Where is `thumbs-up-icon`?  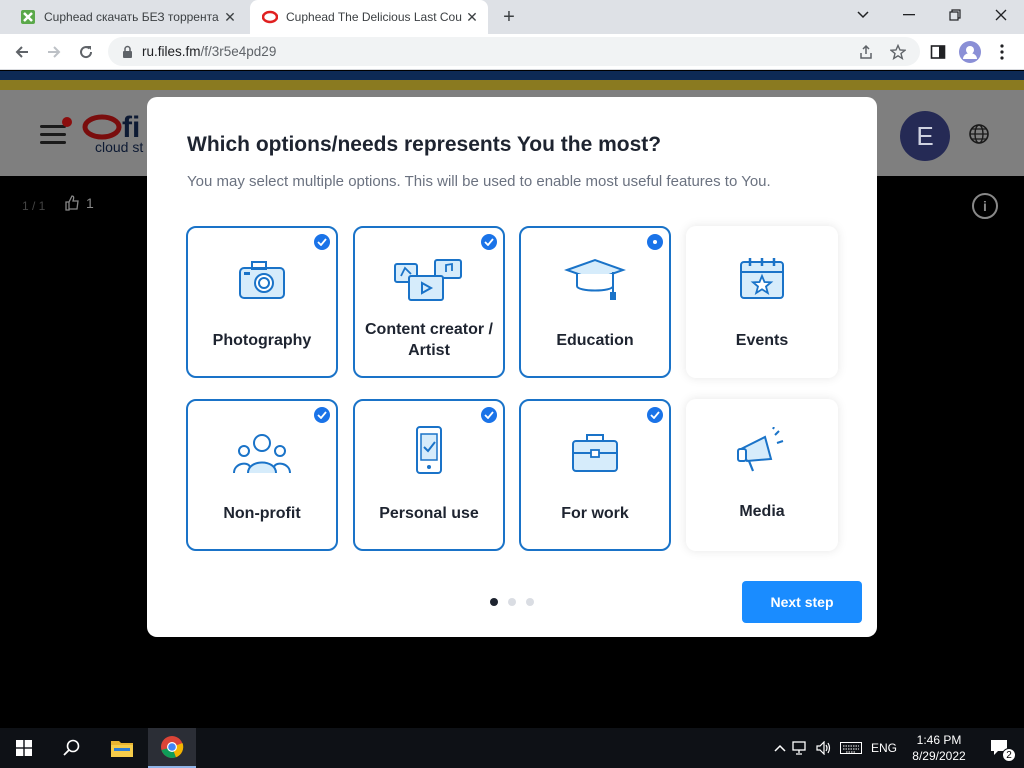
thumbs-up-icon is located at coordinates (72, 203).